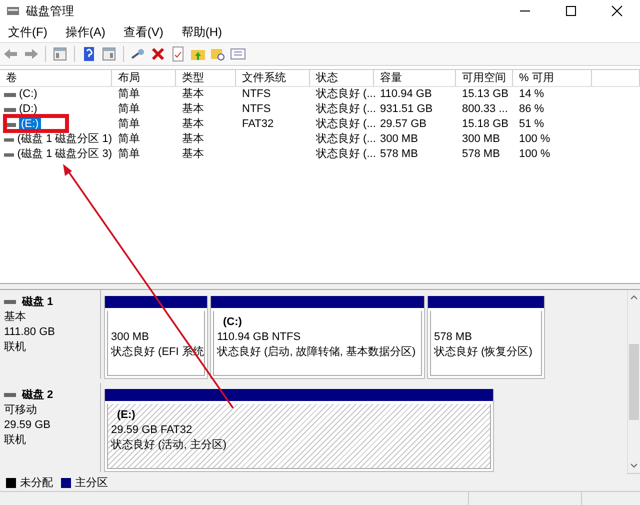 This screenshot has width=640, height=505. Describe the element at coordinates (64, 139) in the screenshot. I see `volume-name: (磁盘 1 磁盘分区 1)` at that location.